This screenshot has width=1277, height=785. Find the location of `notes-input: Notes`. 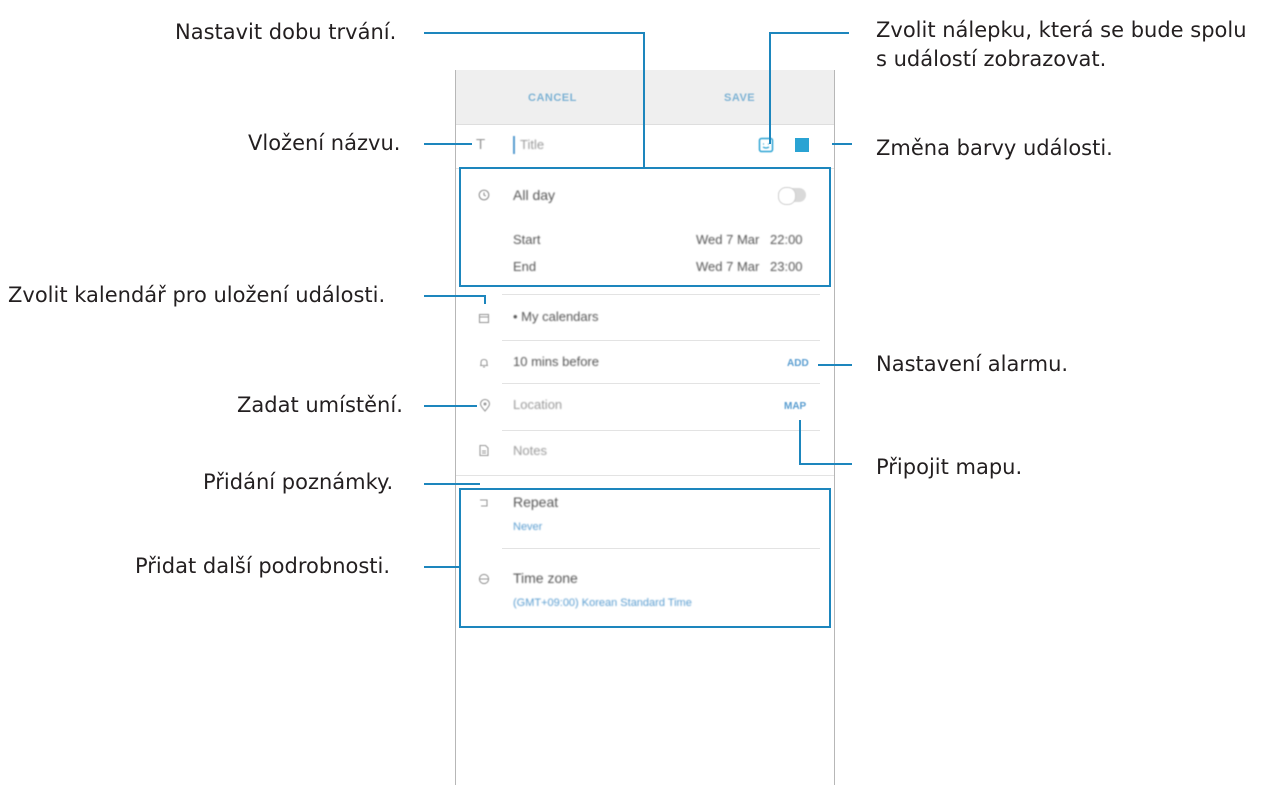

notes-input: Notes is located at coordinates (530, 450).